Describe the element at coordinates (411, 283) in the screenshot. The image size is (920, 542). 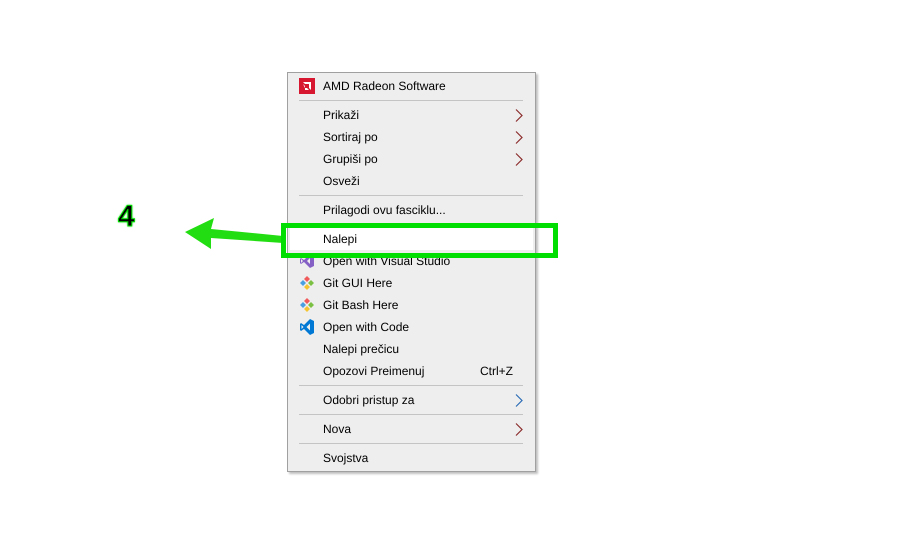
I see `menu-item: Git GUI Here` at that location.